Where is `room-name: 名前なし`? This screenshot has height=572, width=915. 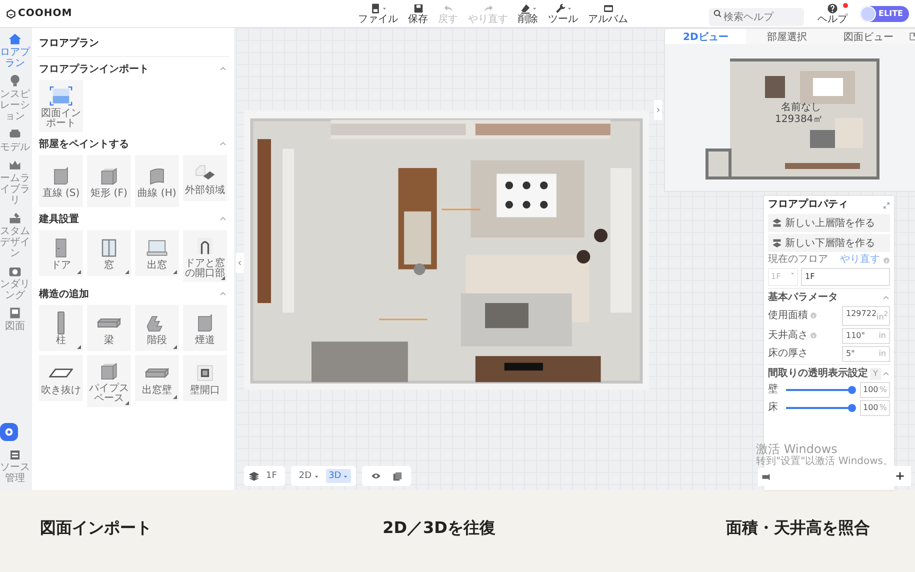 room-name: 名前なし is located at coordinates (801, 107).